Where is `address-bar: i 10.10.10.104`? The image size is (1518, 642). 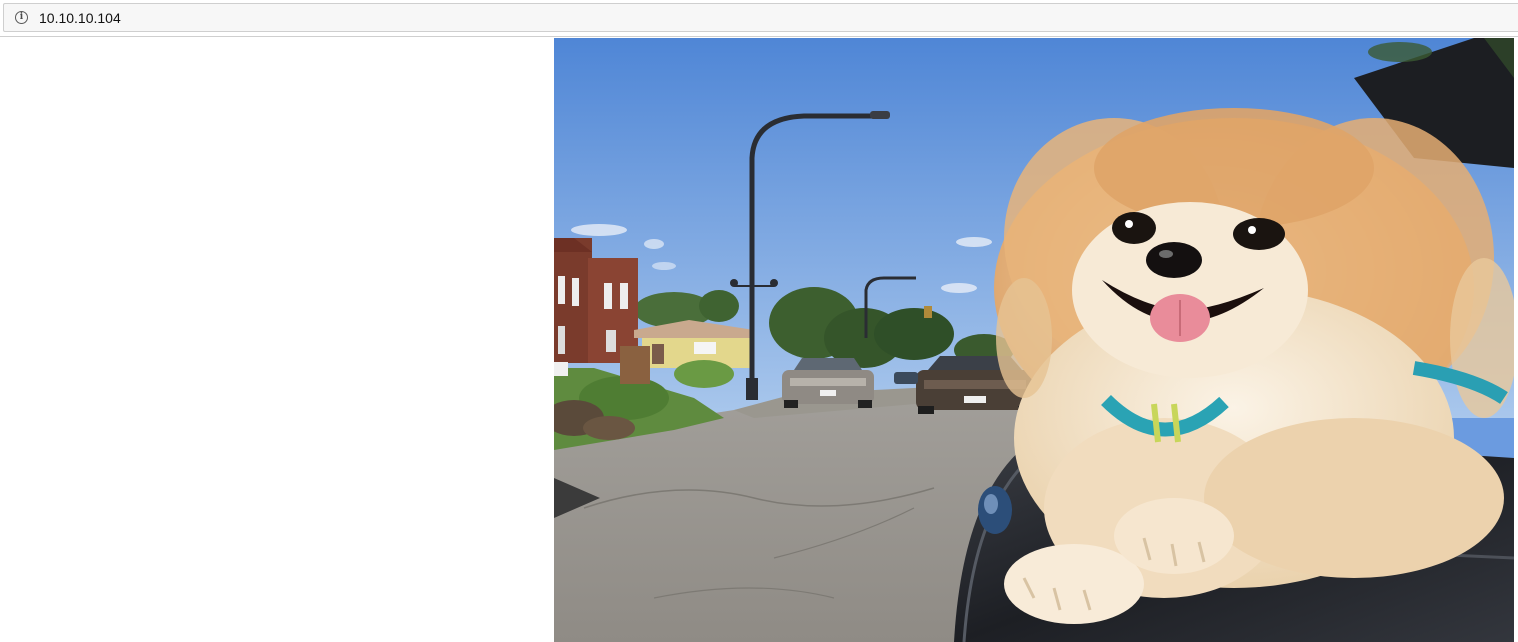
address-bar: i 10.10.10.104 is located at coordinates (760, 17).